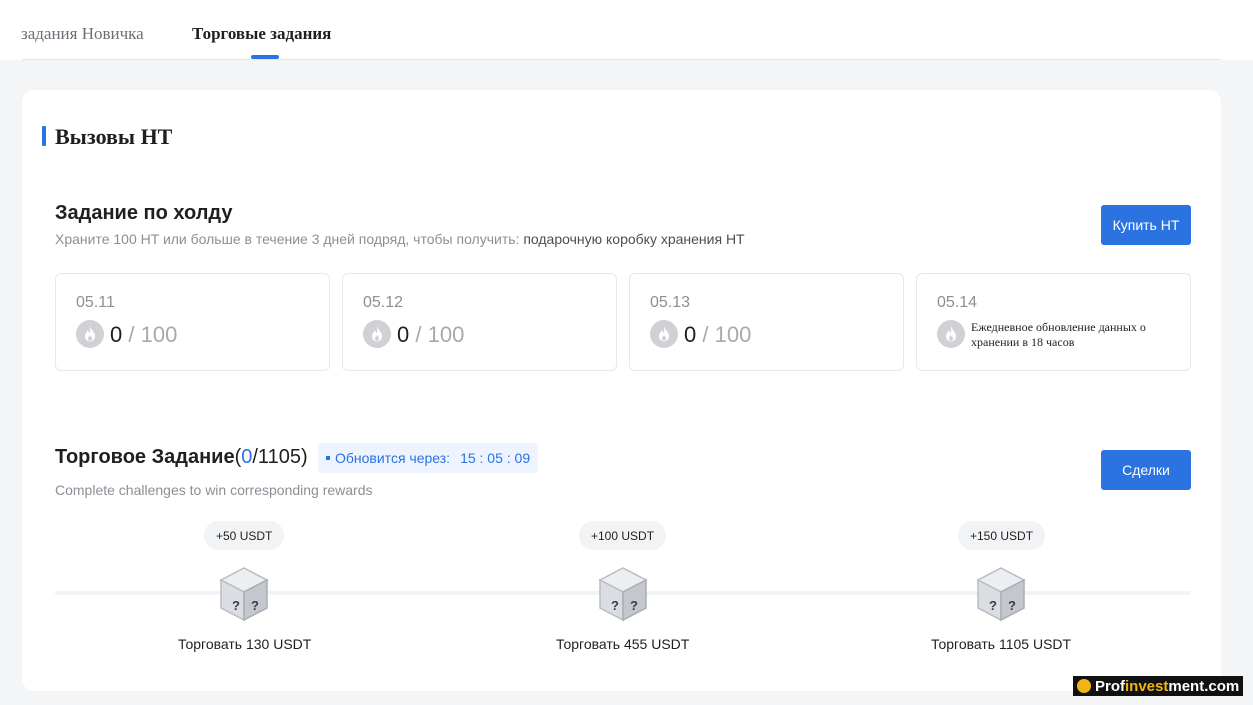 This screenshot has width=1253, height=705. I want to click on timer-label: Обновится через:, so click(393, 458).